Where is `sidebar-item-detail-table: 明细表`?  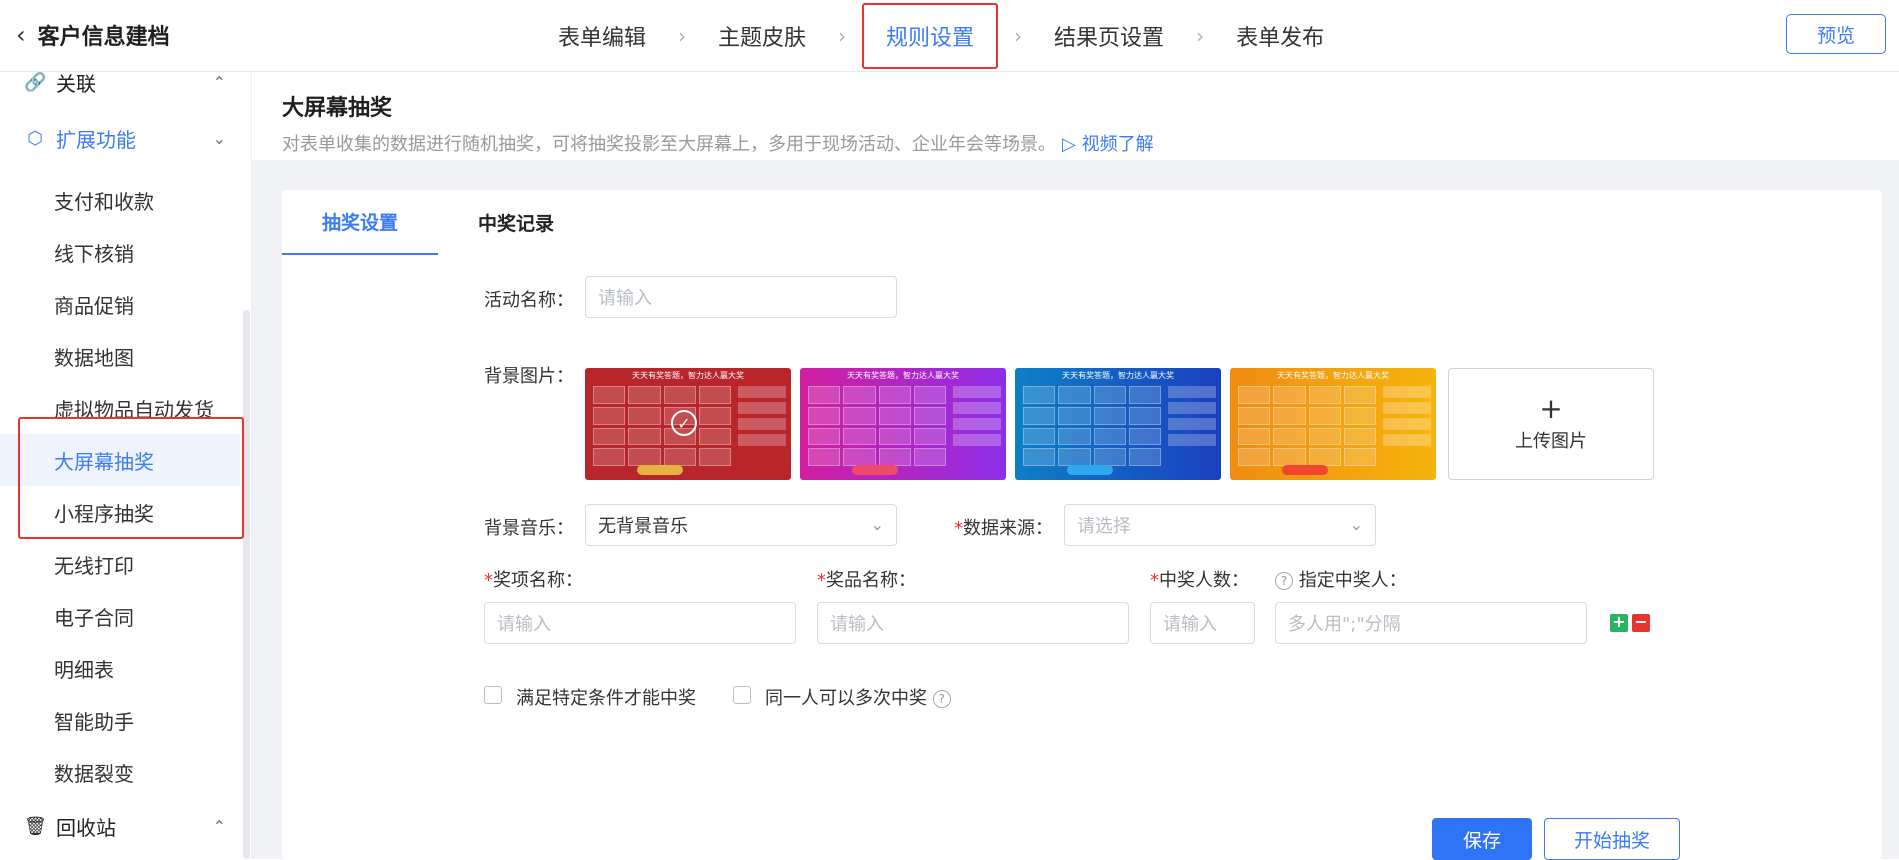 sidebar-item-detail-table: 明细表 is located at coordinates (120, 668).